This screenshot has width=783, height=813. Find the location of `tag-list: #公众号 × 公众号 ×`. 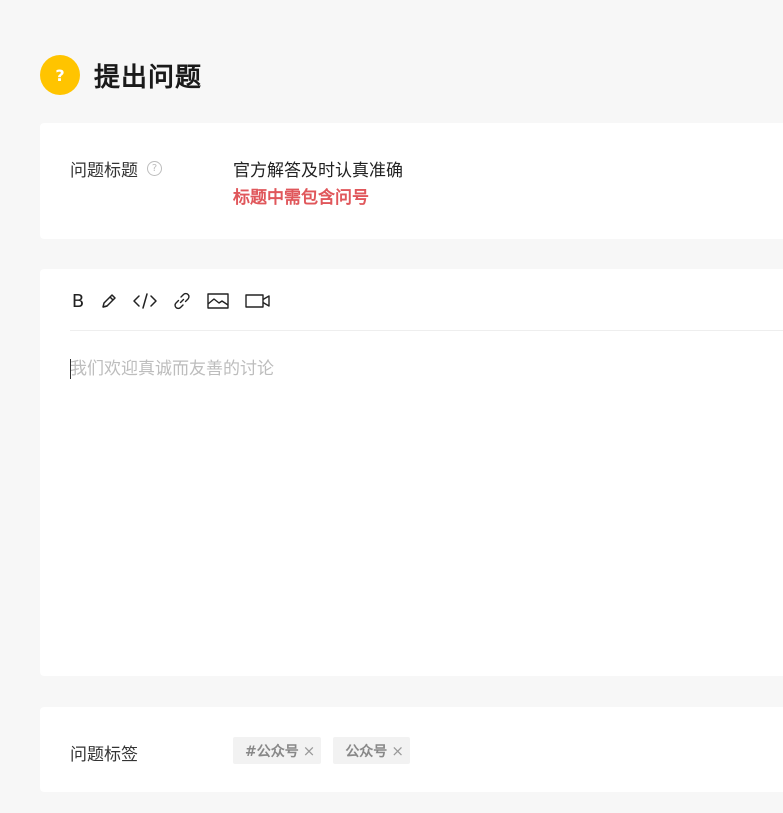

tag-list: #公众号 × 公众号 × is located at coordinates (321, 750).